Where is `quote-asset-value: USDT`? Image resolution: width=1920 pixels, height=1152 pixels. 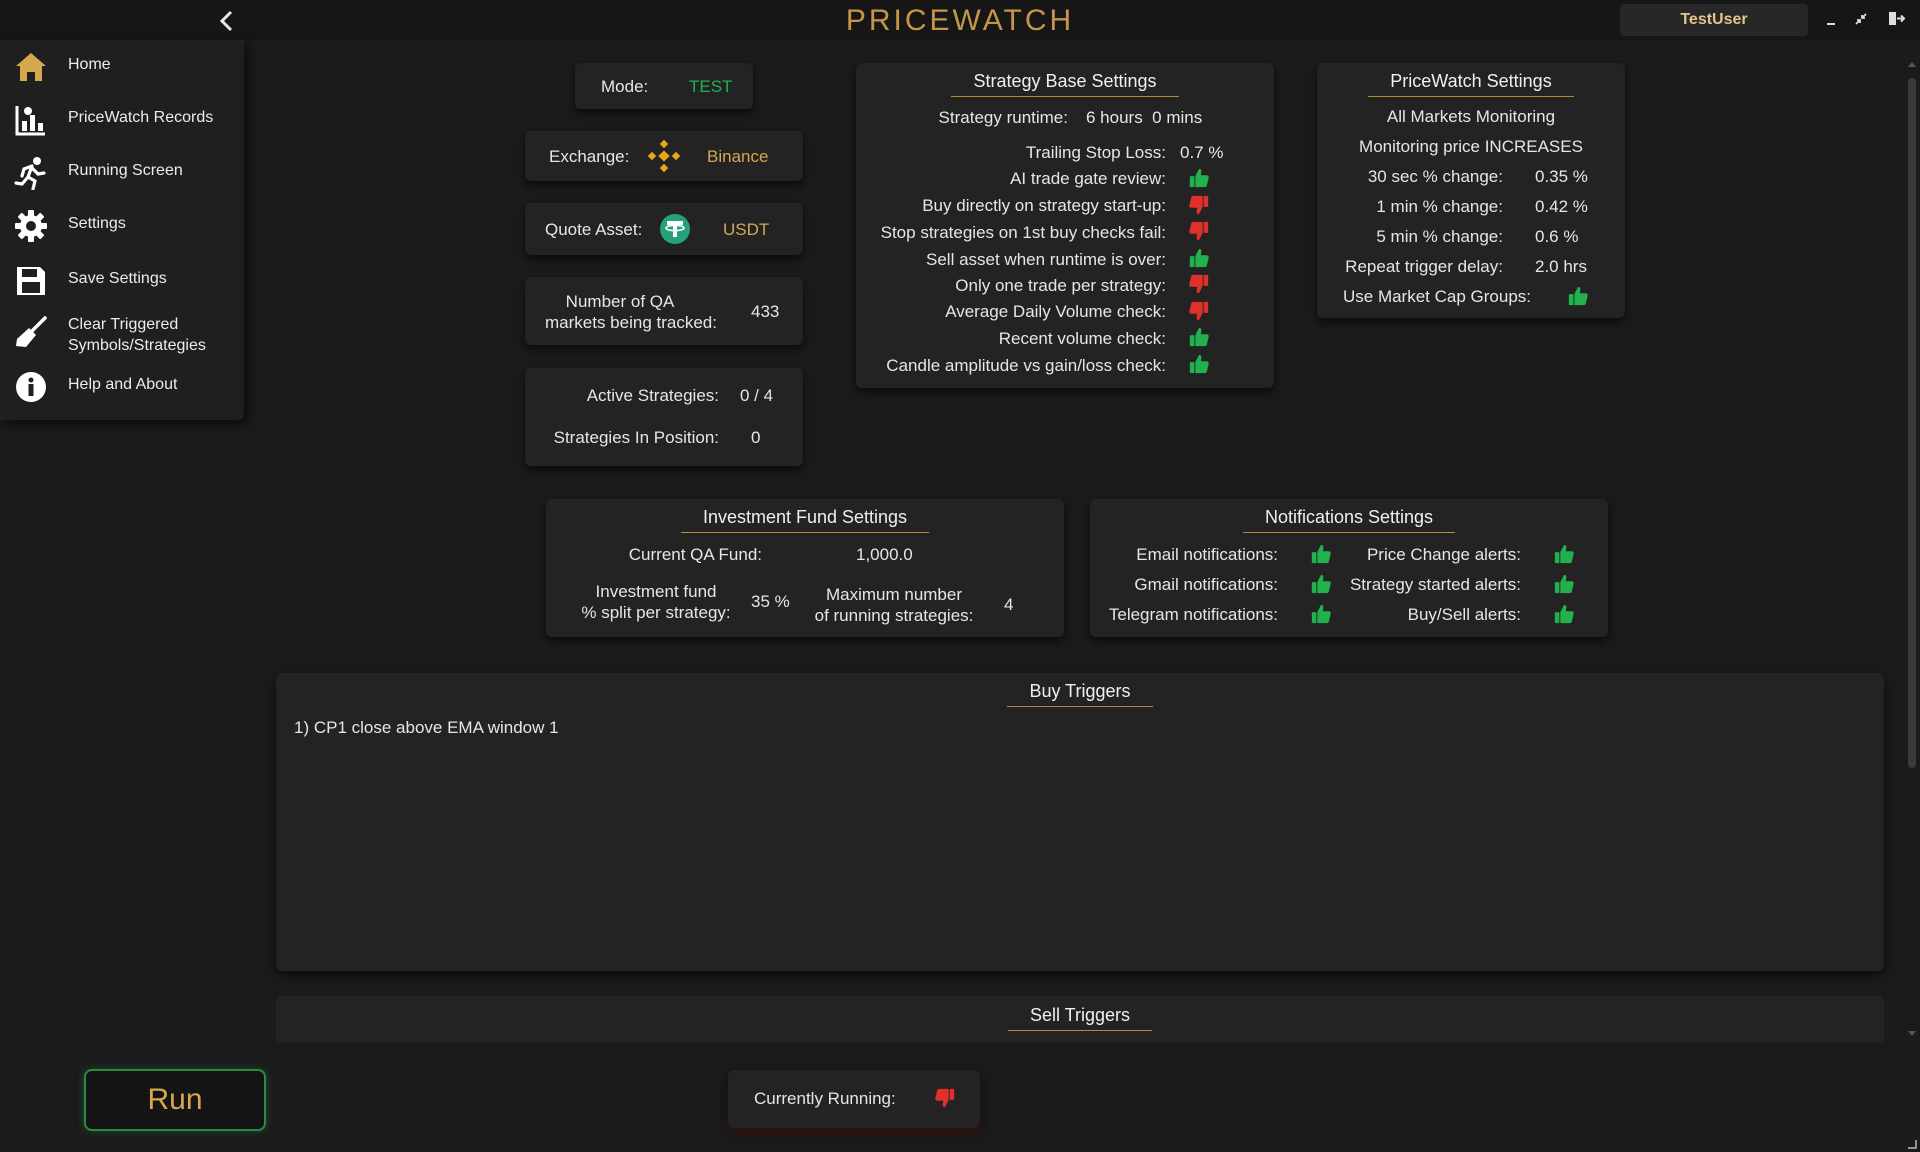 quote-asset-value: USDT is located at coordinates (746, 229).